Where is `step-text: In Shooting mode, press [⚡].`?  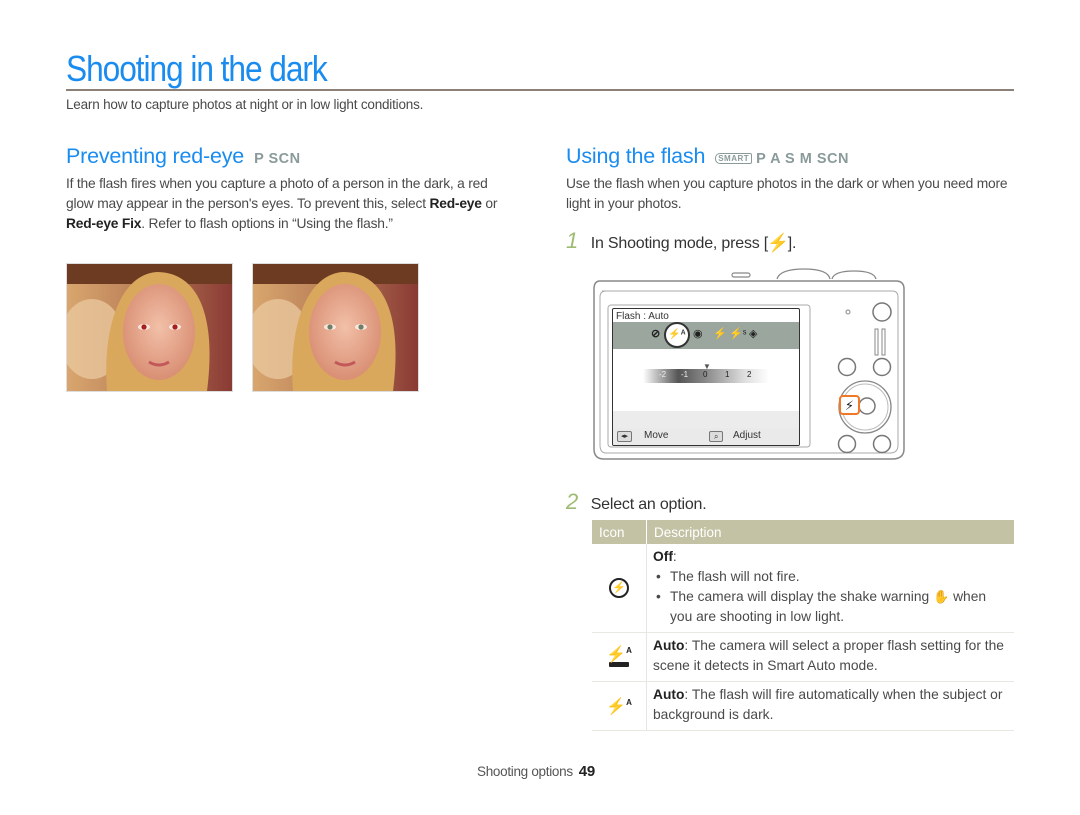 step-text: In Shooting mode, press [⚡]. is located at coordinates (693, 243).